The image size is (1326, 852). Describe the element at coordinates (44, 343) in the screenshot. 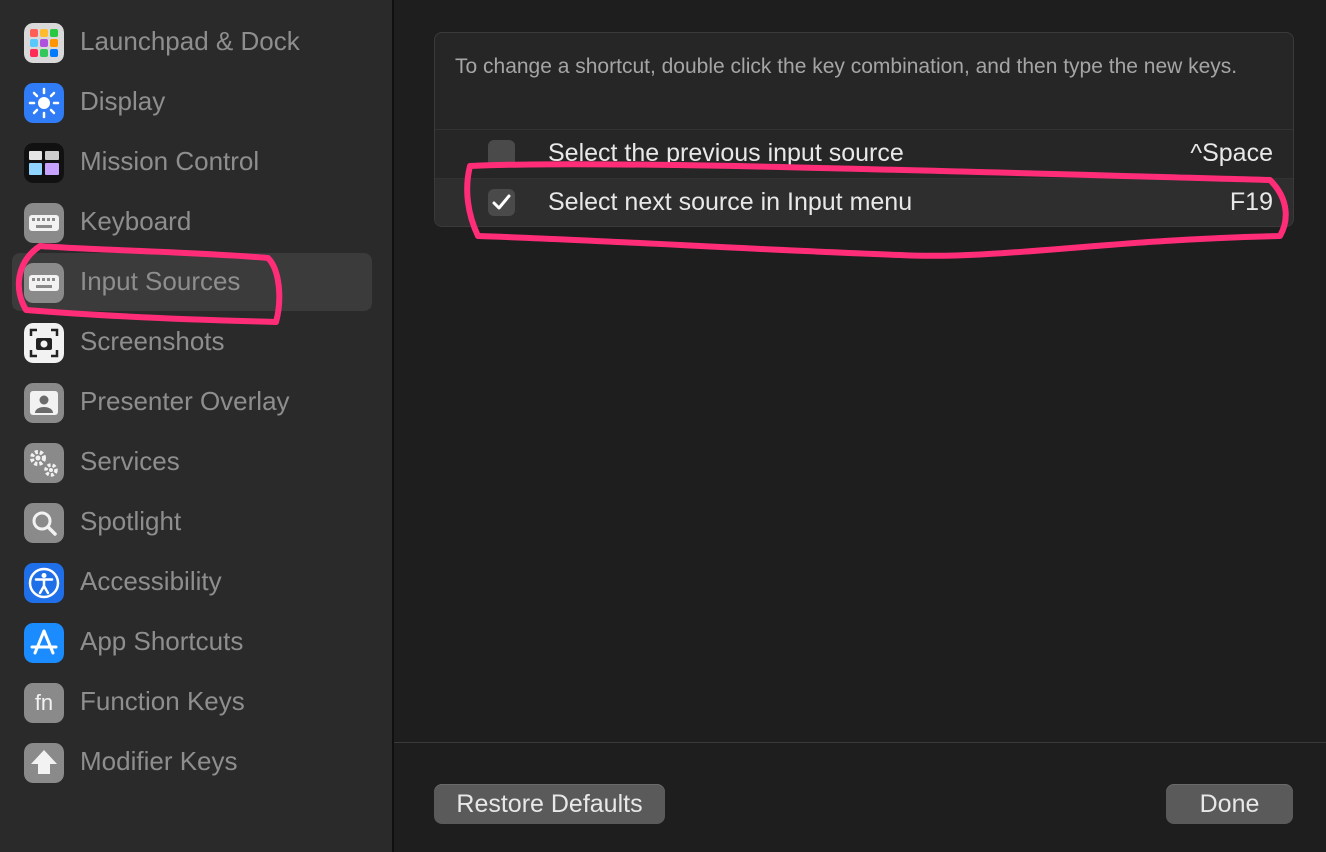

I see `screenshot-icon` at that location.